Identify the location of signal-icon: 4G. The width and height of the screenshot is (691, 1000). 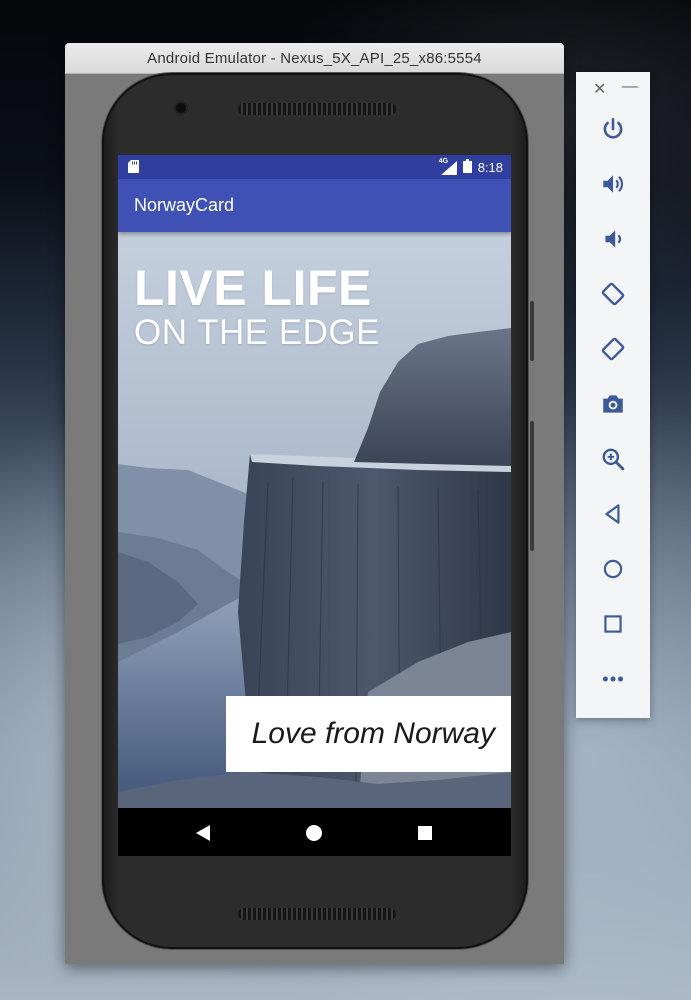
(447, 166).